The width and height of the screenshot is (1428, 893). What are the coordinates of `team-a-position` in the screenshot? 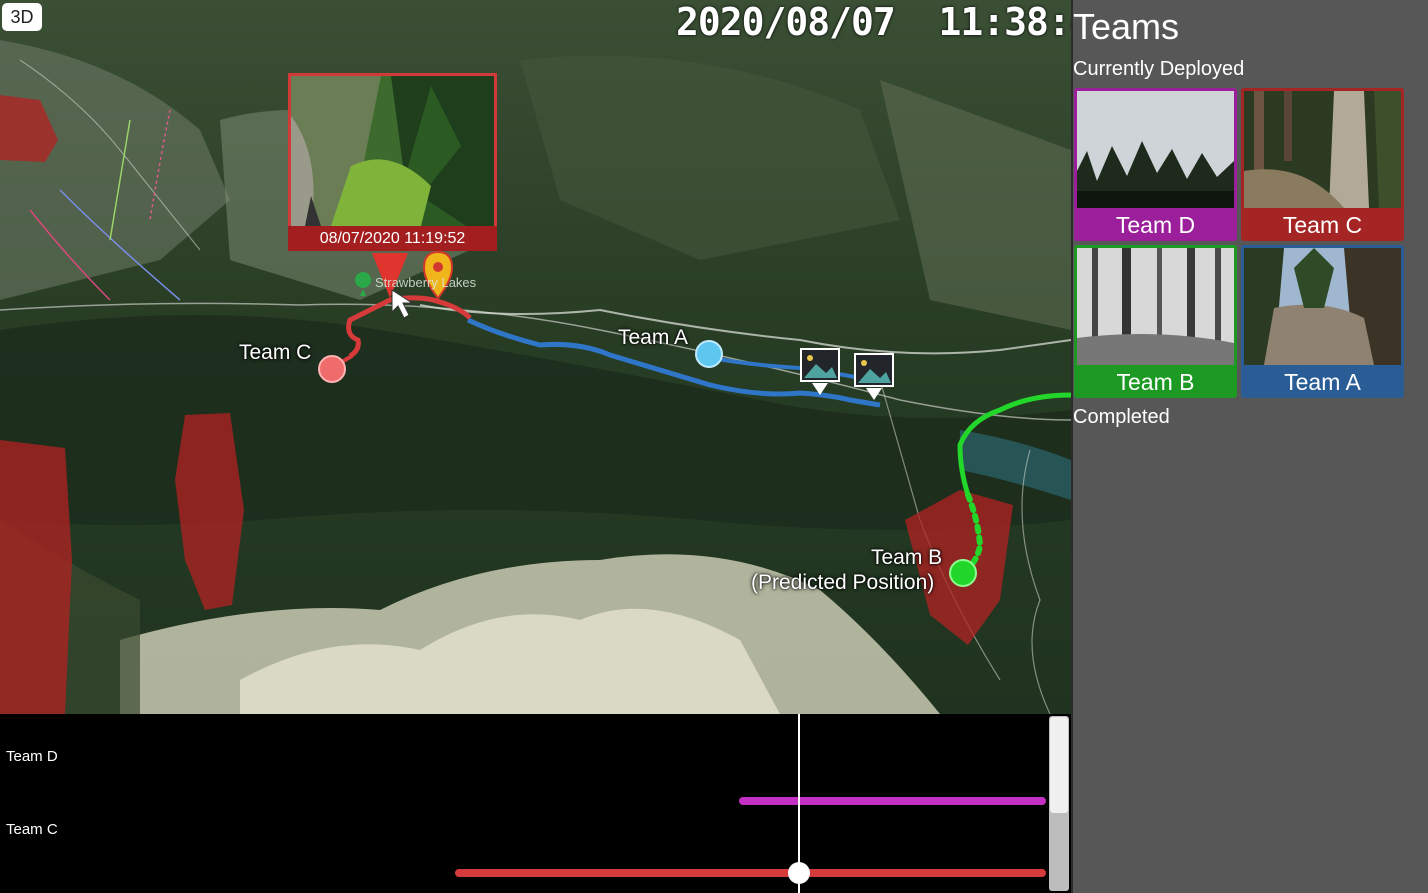 It's located at (709, 354).